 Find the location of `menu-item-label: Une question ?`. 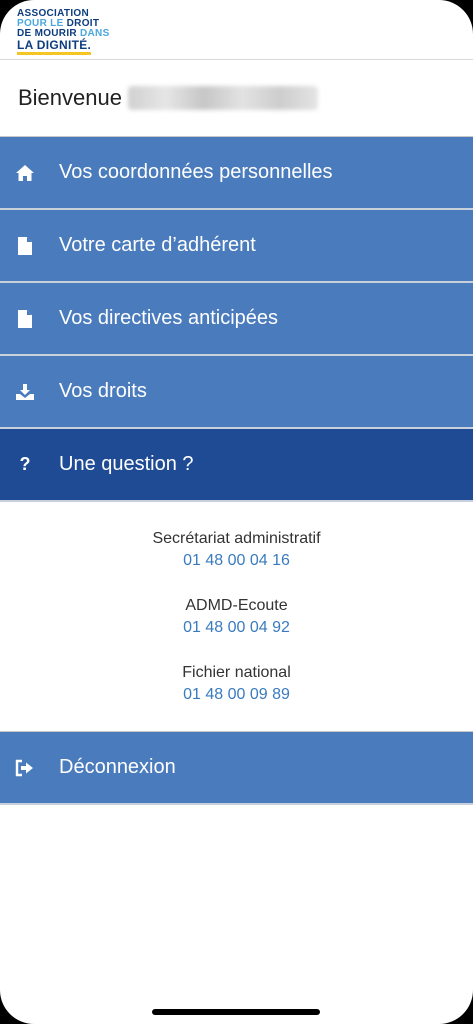

menu-item-label: Une question ? is located at coordinates (126, 464).